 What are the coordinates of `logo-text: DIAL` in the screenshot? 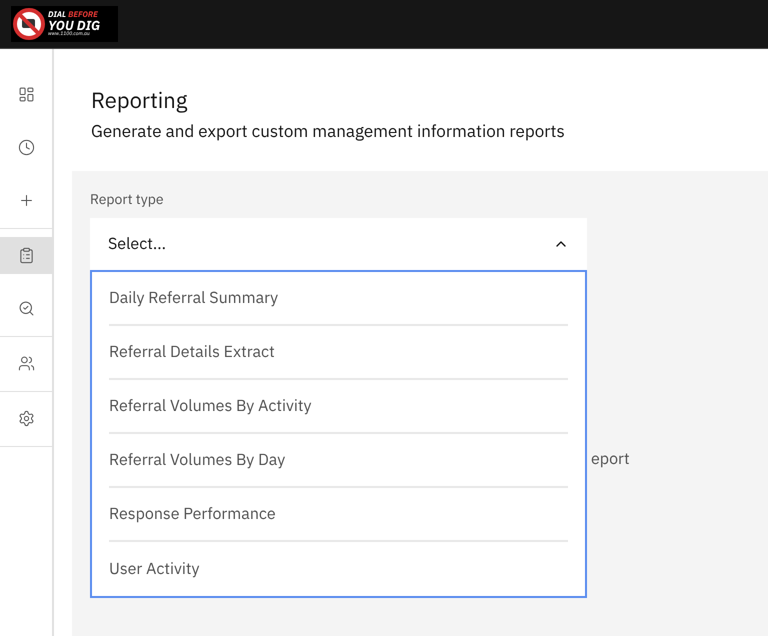 It's located at (57, 15).